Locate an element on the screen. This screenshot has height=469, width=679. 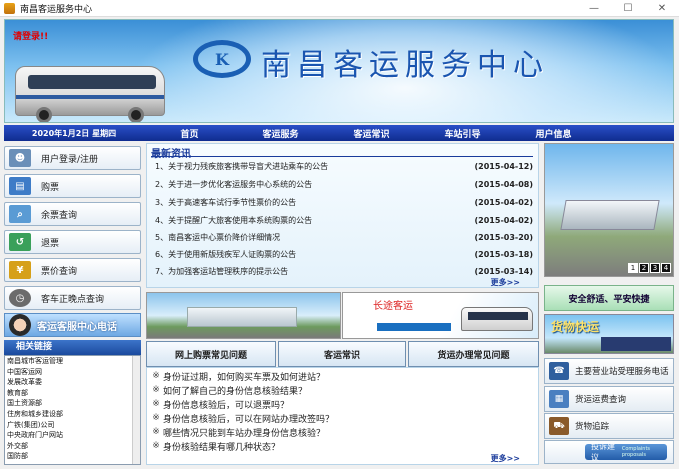
news-item: 5、南昌客运中心票价降价详细情况 (2015-03-20) is located at coordinates (344, 237).